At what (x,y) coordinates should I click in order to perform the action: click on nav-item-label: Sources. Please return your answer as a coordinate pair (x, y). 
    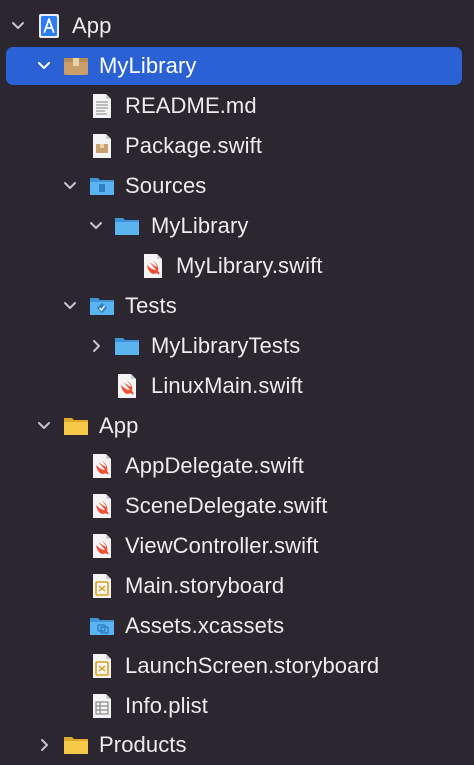
    Looking at the image, I should click on (166, 185).